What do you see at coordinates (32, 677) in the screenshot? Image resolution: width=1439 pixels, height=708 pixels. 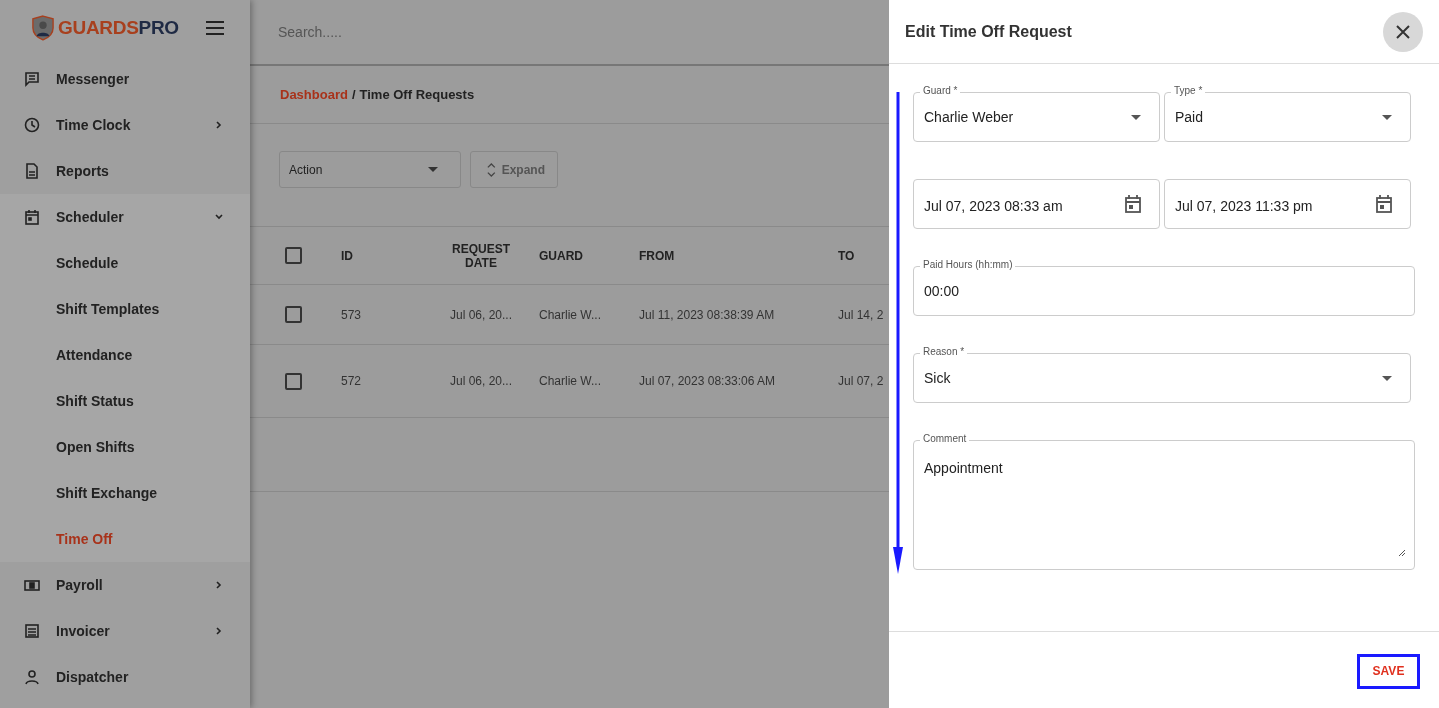 I see `person-icon` at bounding box center [32, 677].